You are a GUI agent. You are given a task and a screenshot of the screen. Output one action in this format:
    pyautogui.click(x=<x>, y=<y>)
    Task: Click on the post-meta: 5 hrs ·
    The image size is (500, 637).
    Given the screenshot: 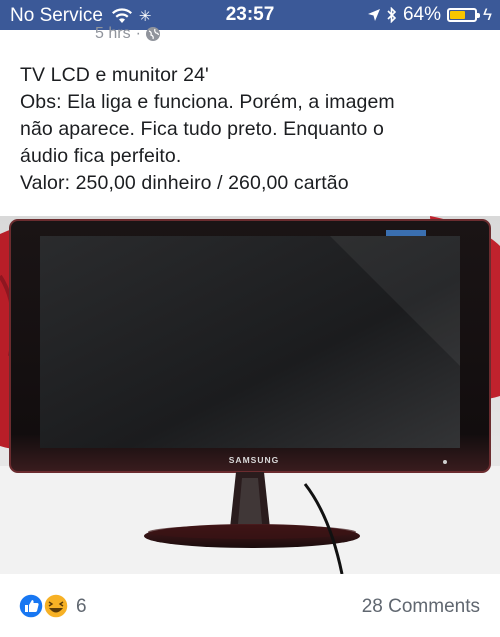 What is the action you would take?
    pyautogui.click(x=127, y=34)
    